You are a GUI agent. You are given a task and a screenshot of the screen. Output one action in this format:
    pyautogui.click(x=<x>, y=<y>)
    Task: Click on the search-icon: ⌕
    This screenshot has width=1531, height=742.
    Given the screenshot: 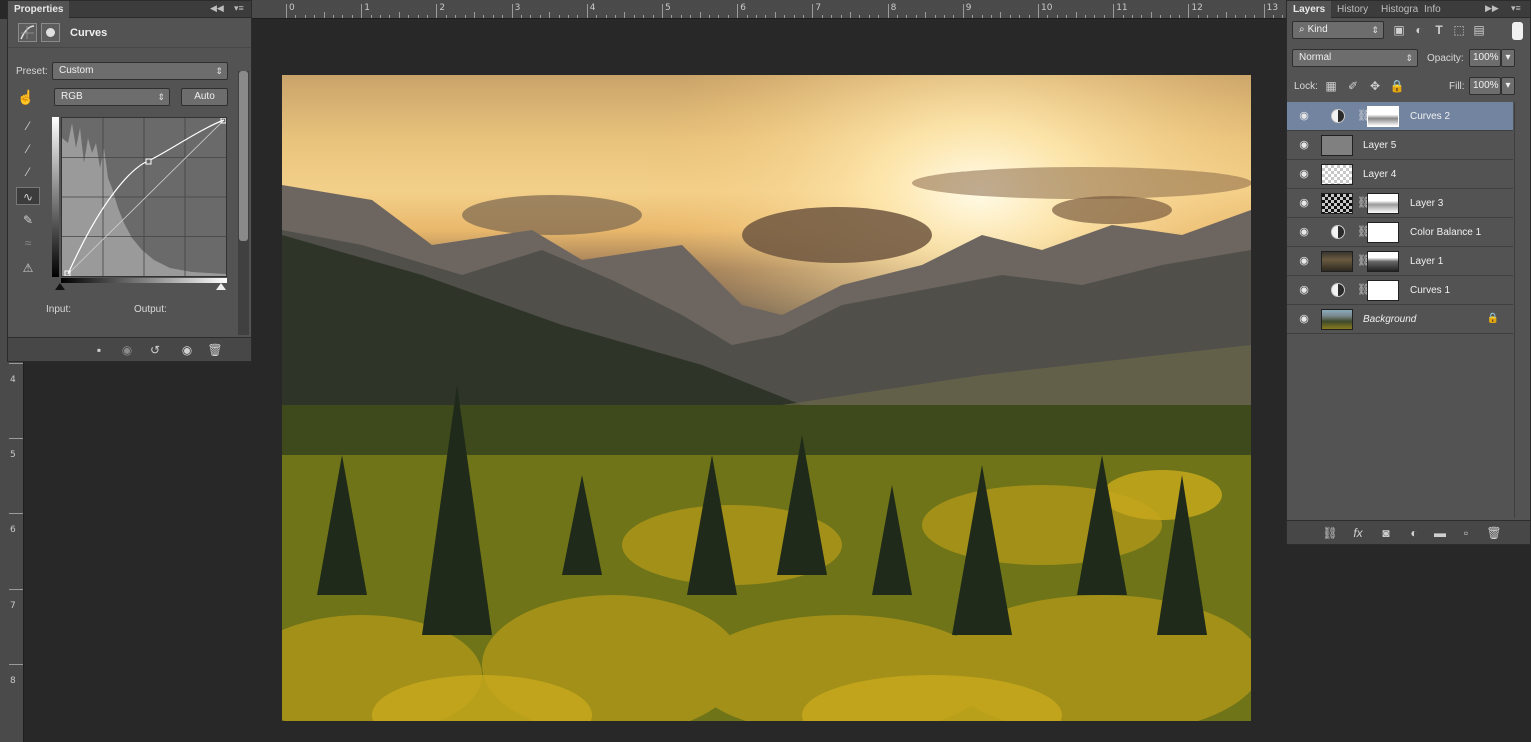 What is the action you would take?
    pyautogui.click(x=1302, y=29)
    